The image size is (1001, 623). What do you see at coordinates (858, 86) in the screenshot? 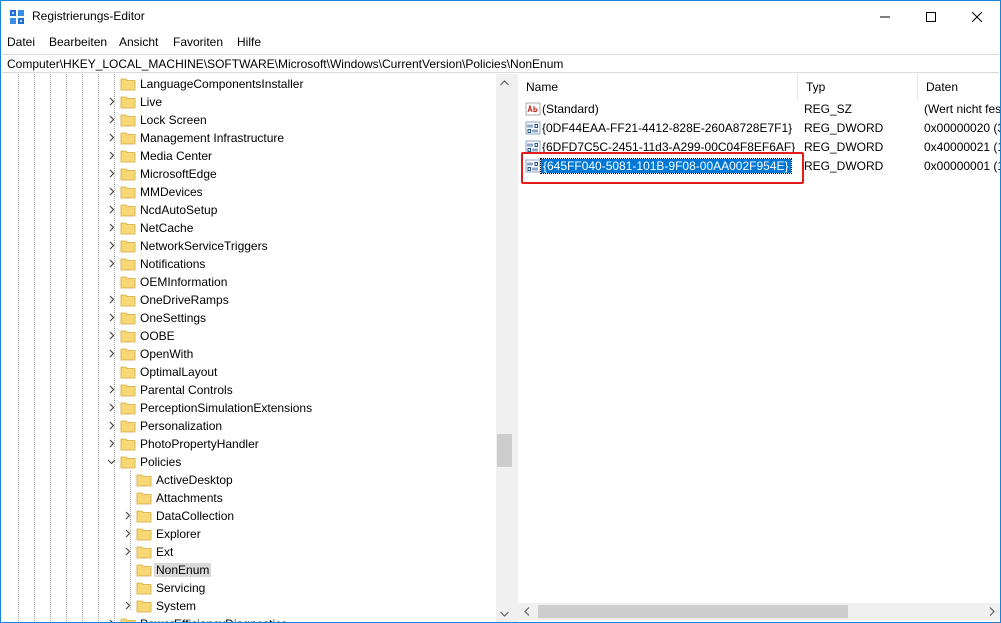
I see `column-type-header: Typ` at bounding box center [858, 86].